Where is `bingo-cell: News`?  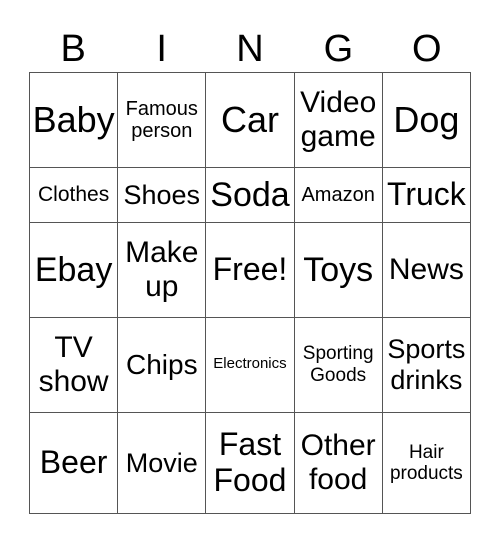 bingo-cell: News is located at coordinates (426, 269).